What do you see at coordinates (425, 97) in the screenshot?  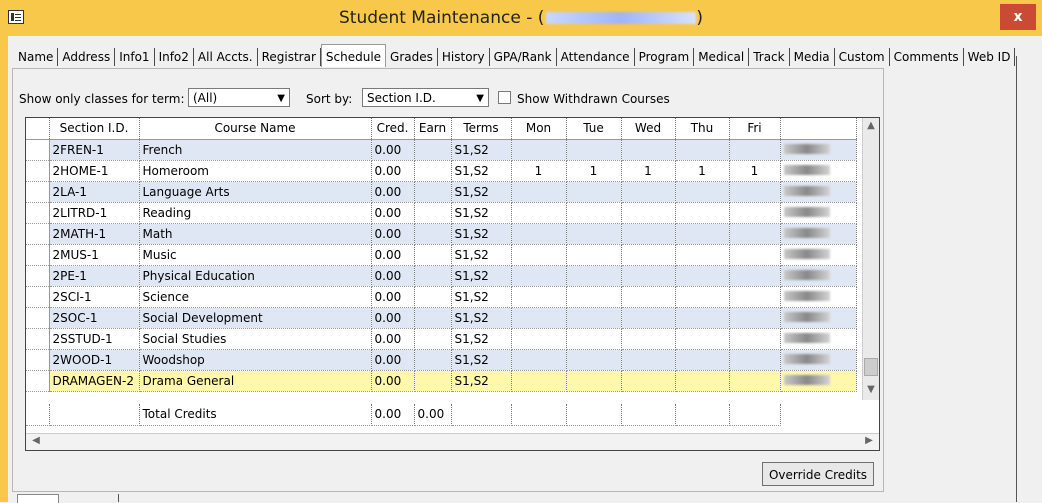 I see `sort-select: Section I.D. ▼` at bounding box center [425, 97].